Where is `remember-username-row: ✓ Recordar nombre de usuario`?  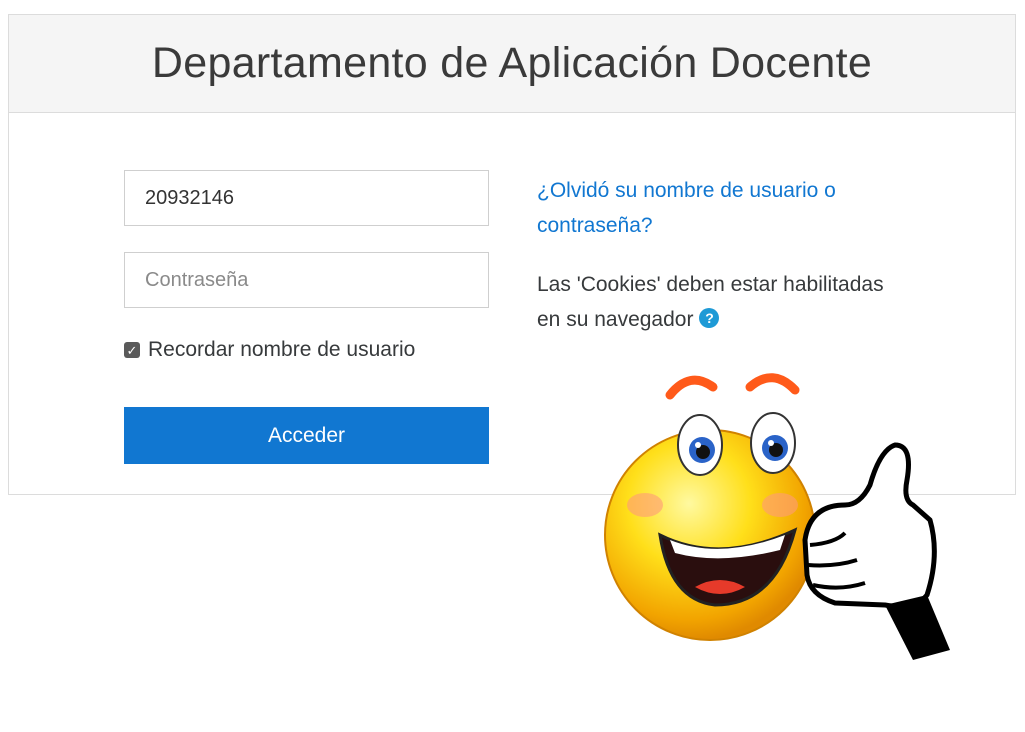
remember-username-row: ✓ Recordar nombre de usuario is located at coordinates (269, 350).